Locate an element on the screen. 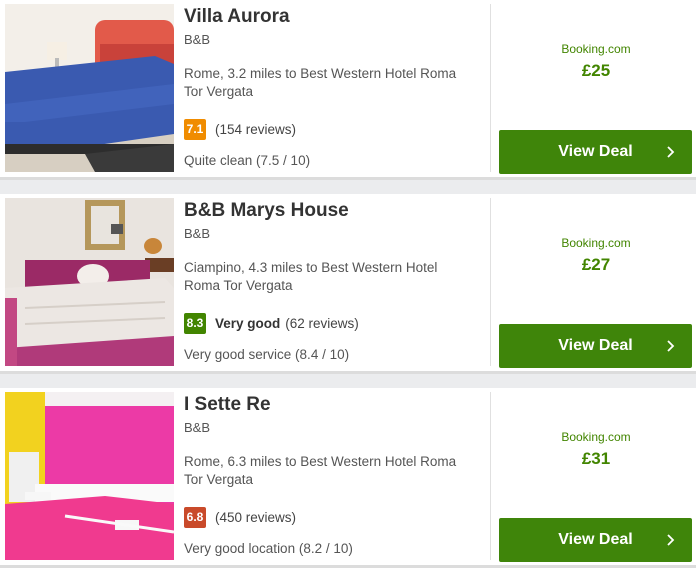  rating-row: 6.8 (450 reviews) is located at coordinates (240, 517).